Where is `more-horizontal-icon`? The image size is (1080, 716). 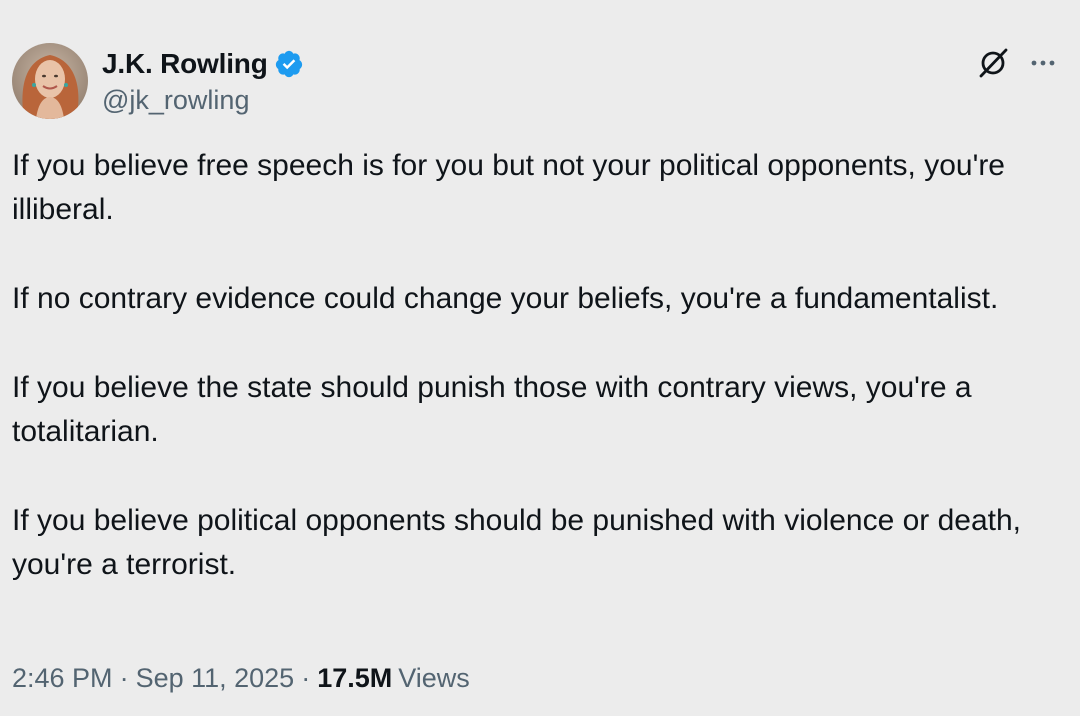
more-horizontal-icon is located at coordinates (1043, 63).